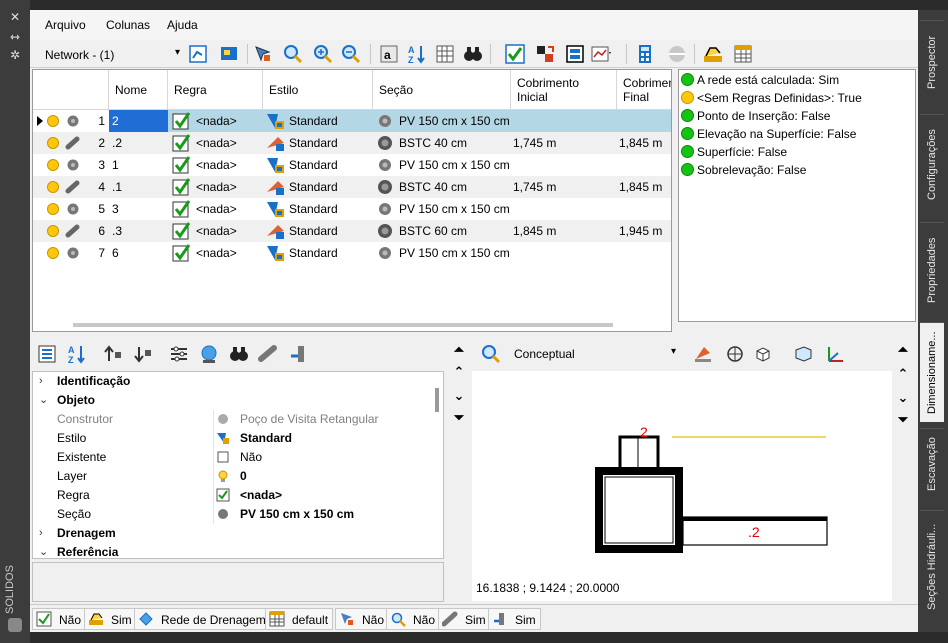 The image size is (948, 643). Describe the element at coordinates (473, 54) in the screenshot. I see `binoculars-icon` at that location.